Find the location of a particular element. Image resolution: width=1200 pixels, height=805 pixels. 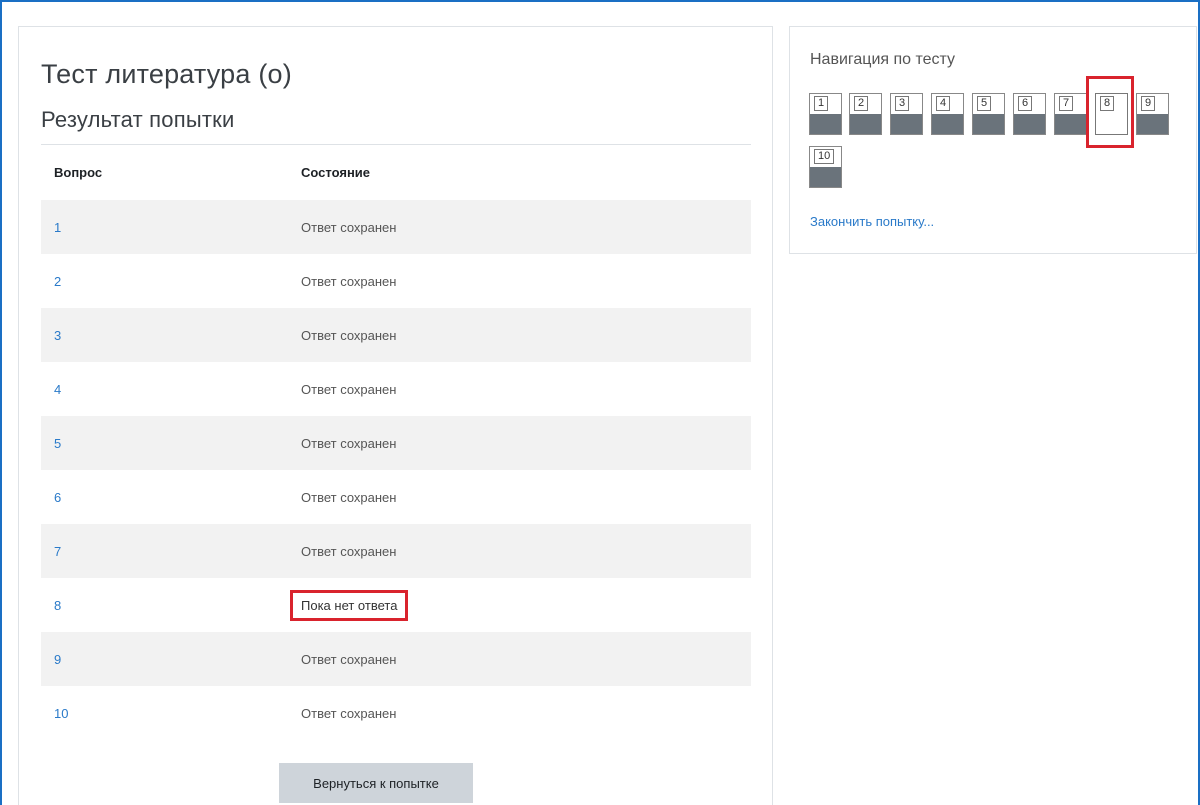

quiz-nav-number: 9 is located at coordinates (1148, 103).